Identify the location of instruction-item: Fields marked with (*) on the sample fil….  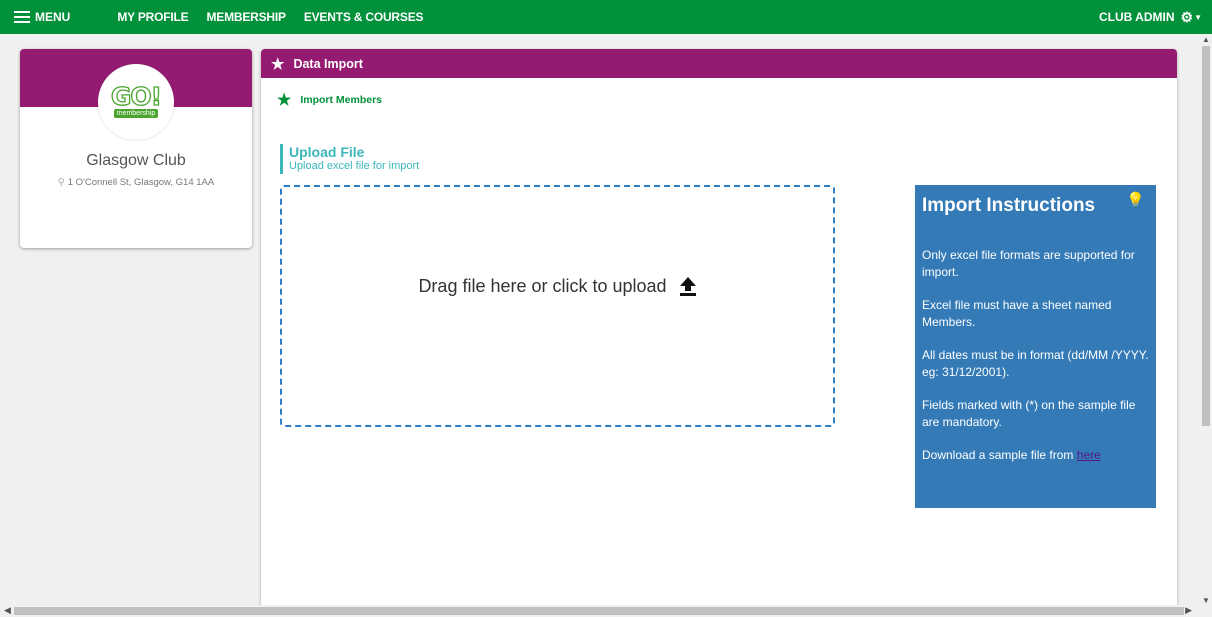
(1029, 413).